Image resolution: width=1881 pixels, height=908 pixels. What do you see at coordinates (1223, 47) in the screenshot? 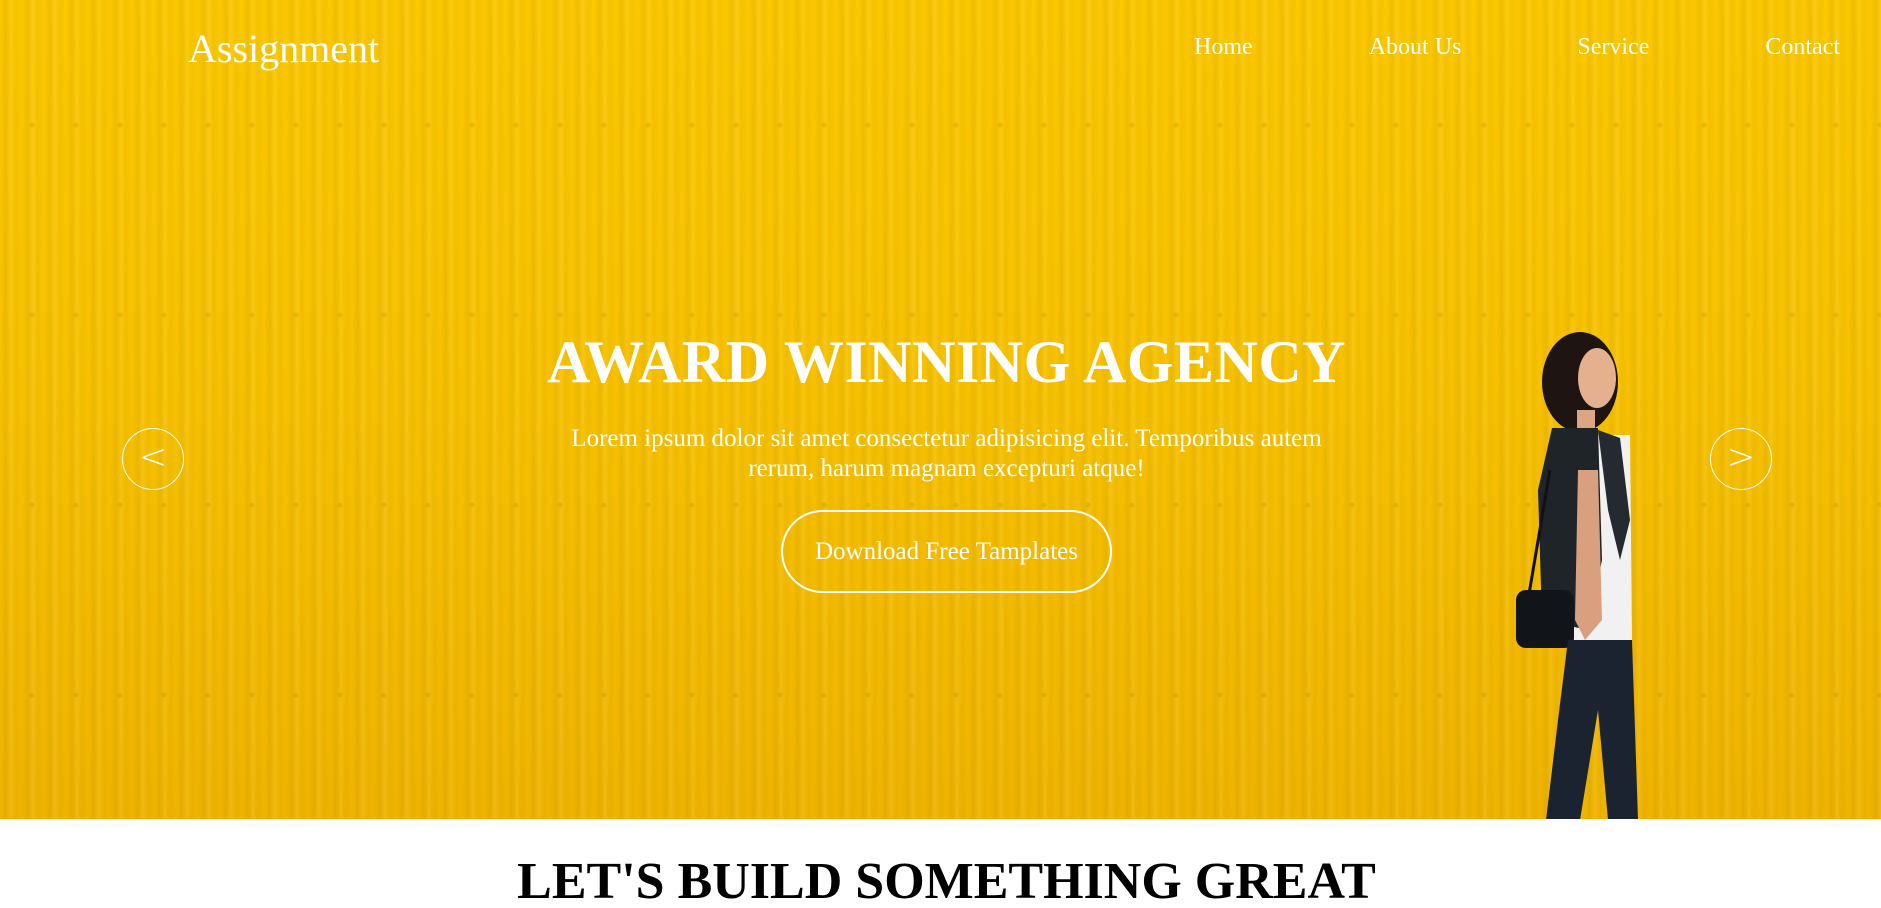
I see `nav-link-home: Home` at bounding box center [1223, 47].